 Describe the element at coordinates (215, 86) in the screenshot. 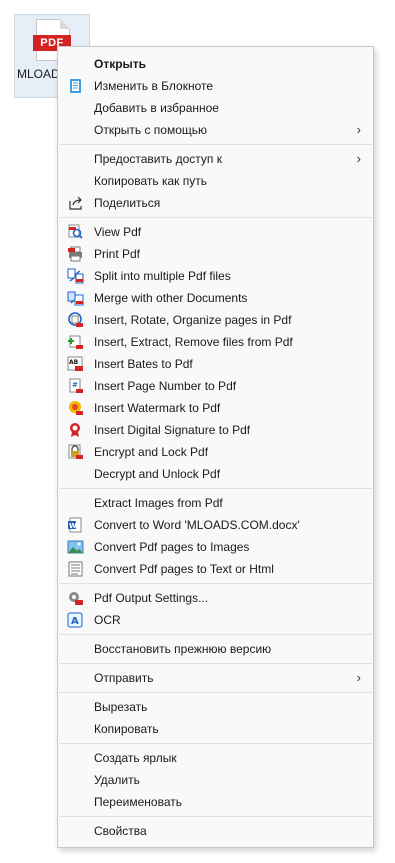

I see `menu-item-изменить-в-блокноте: Изменить в Блокноте` at that location.